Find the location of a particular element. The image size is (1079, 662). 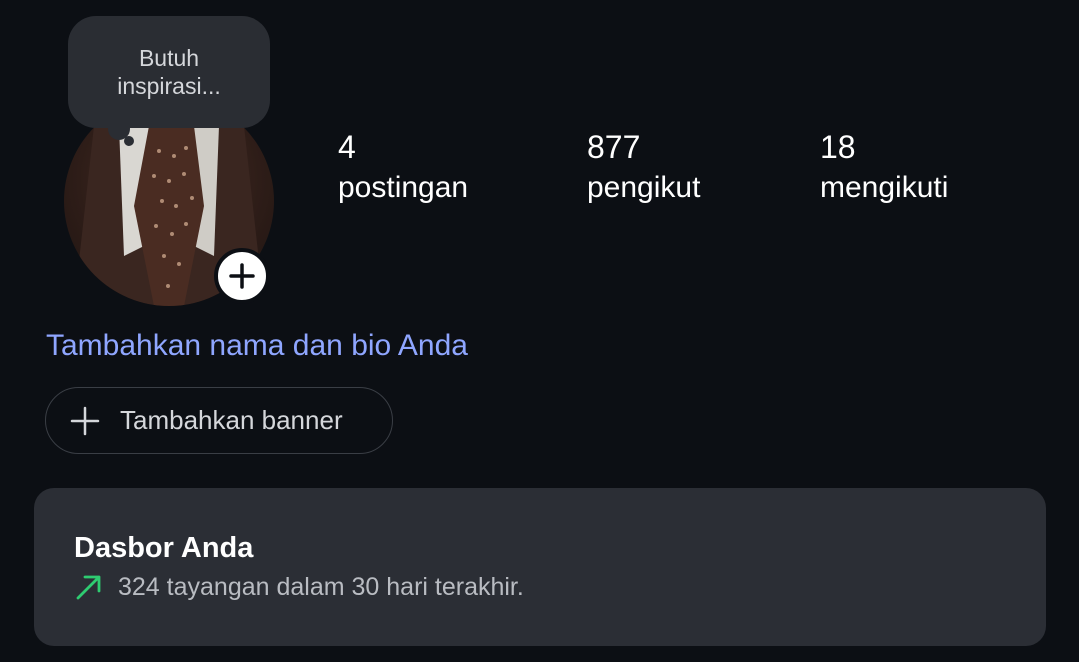

followers-count: 877 is located at coordinates (614, 147).